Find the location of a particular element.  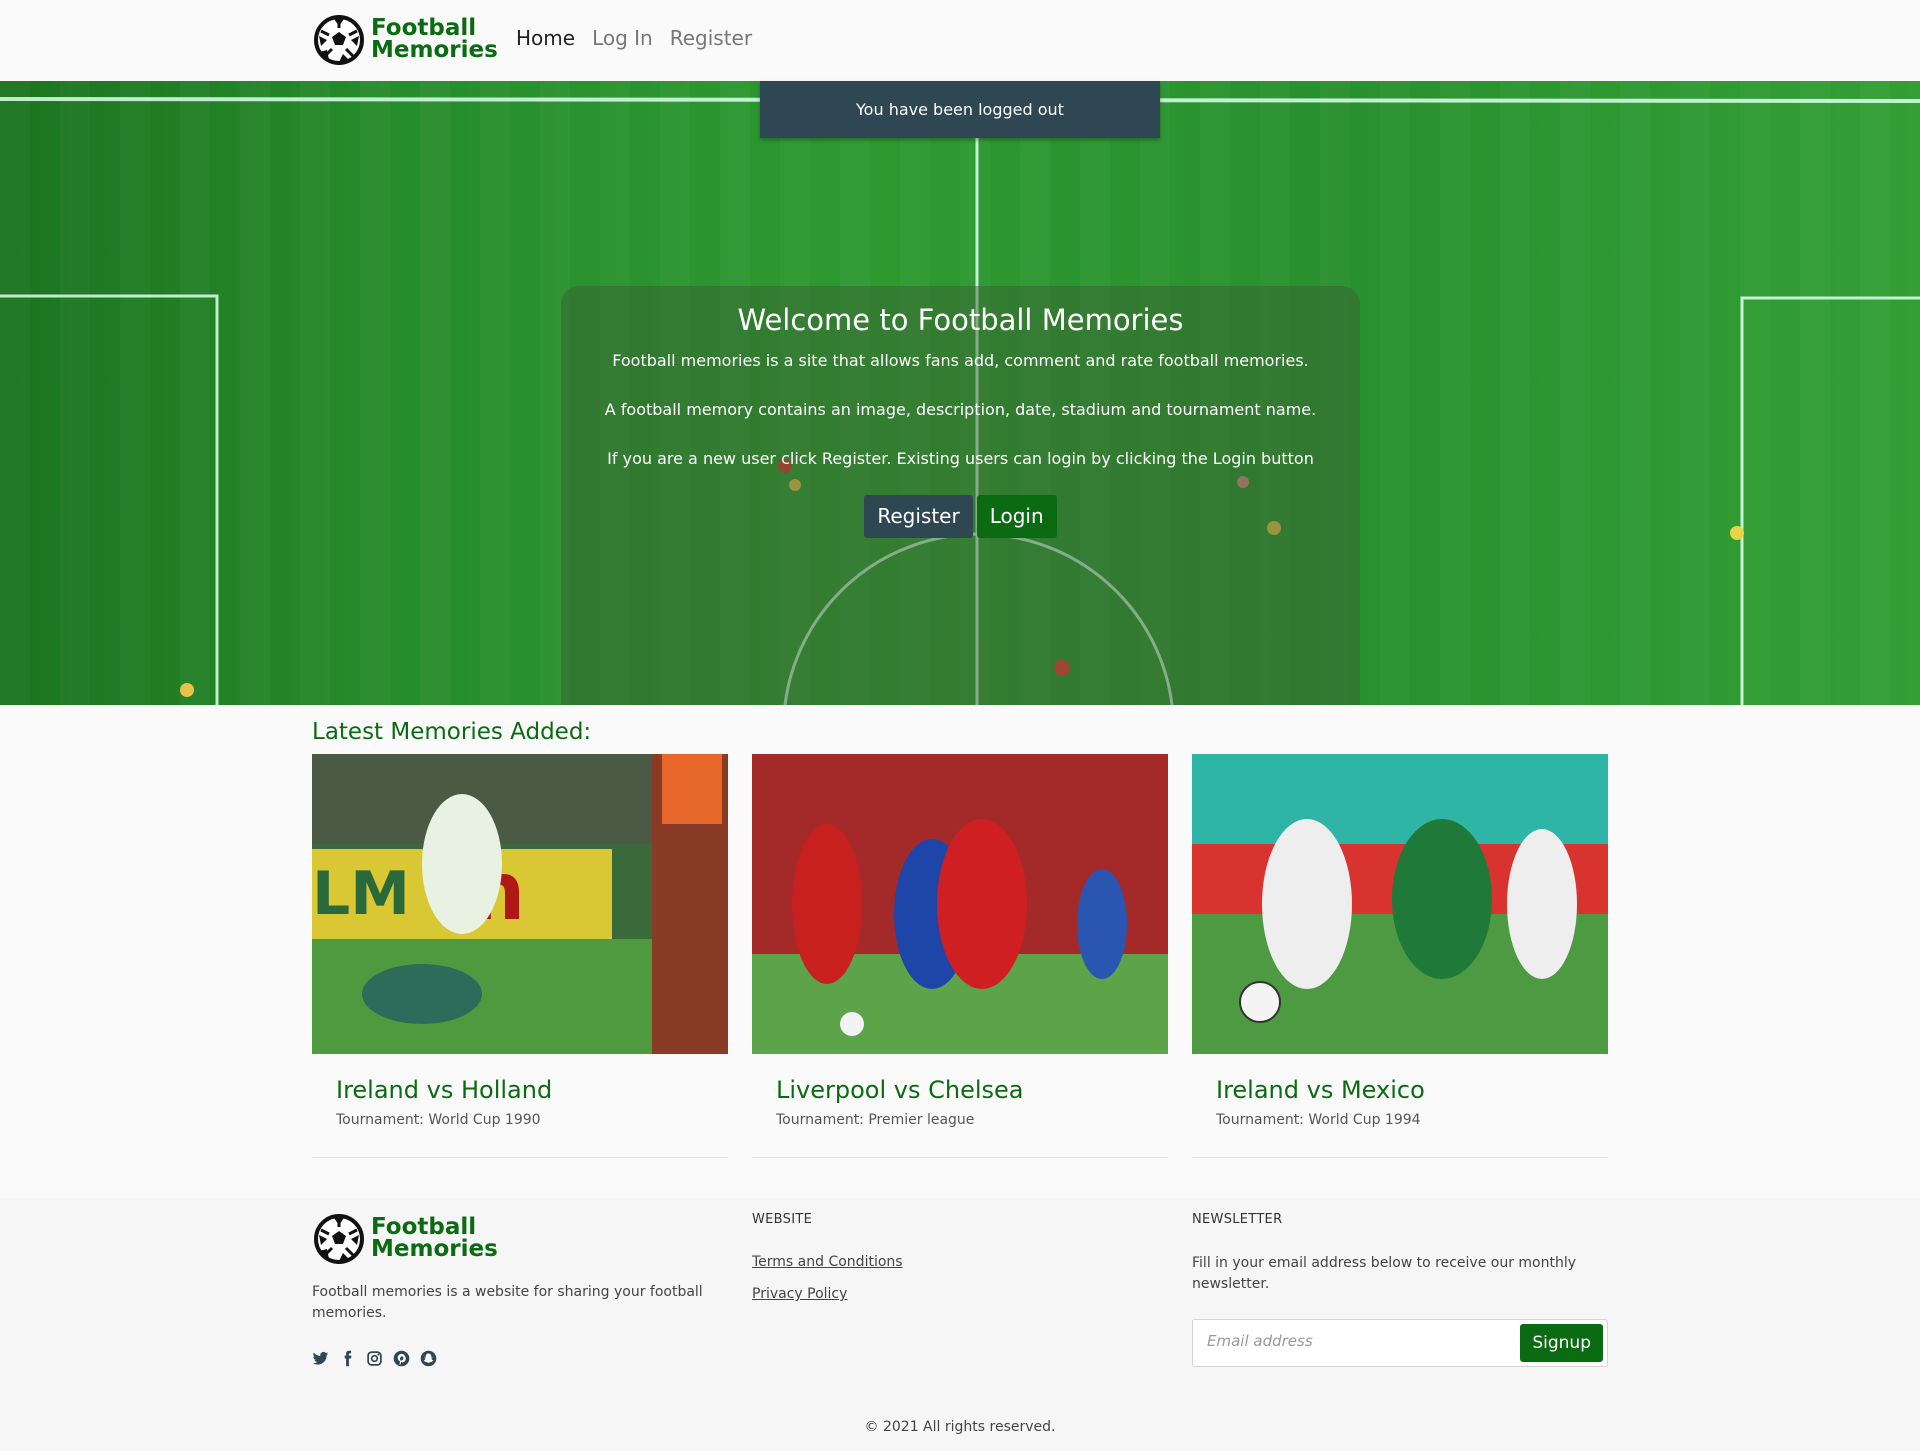

nav-register: Register is located at coordinates (711, 38).